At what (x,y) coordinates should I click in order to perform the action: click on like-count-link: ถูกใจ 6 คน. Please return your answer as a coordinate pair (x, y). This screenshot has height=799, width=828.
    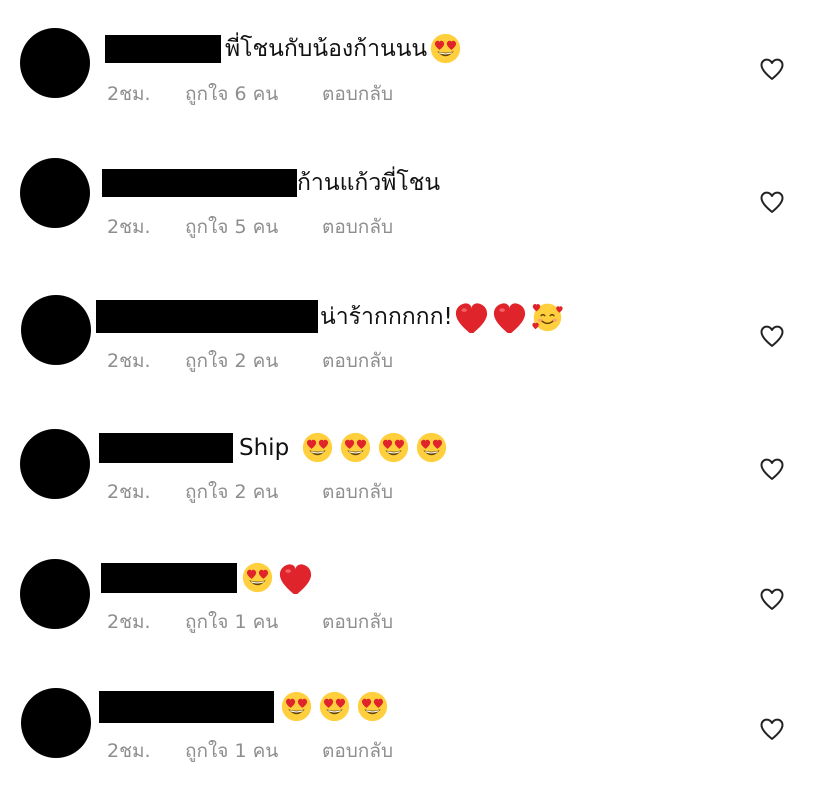
    Looking at the image, I should click on (253, 94).